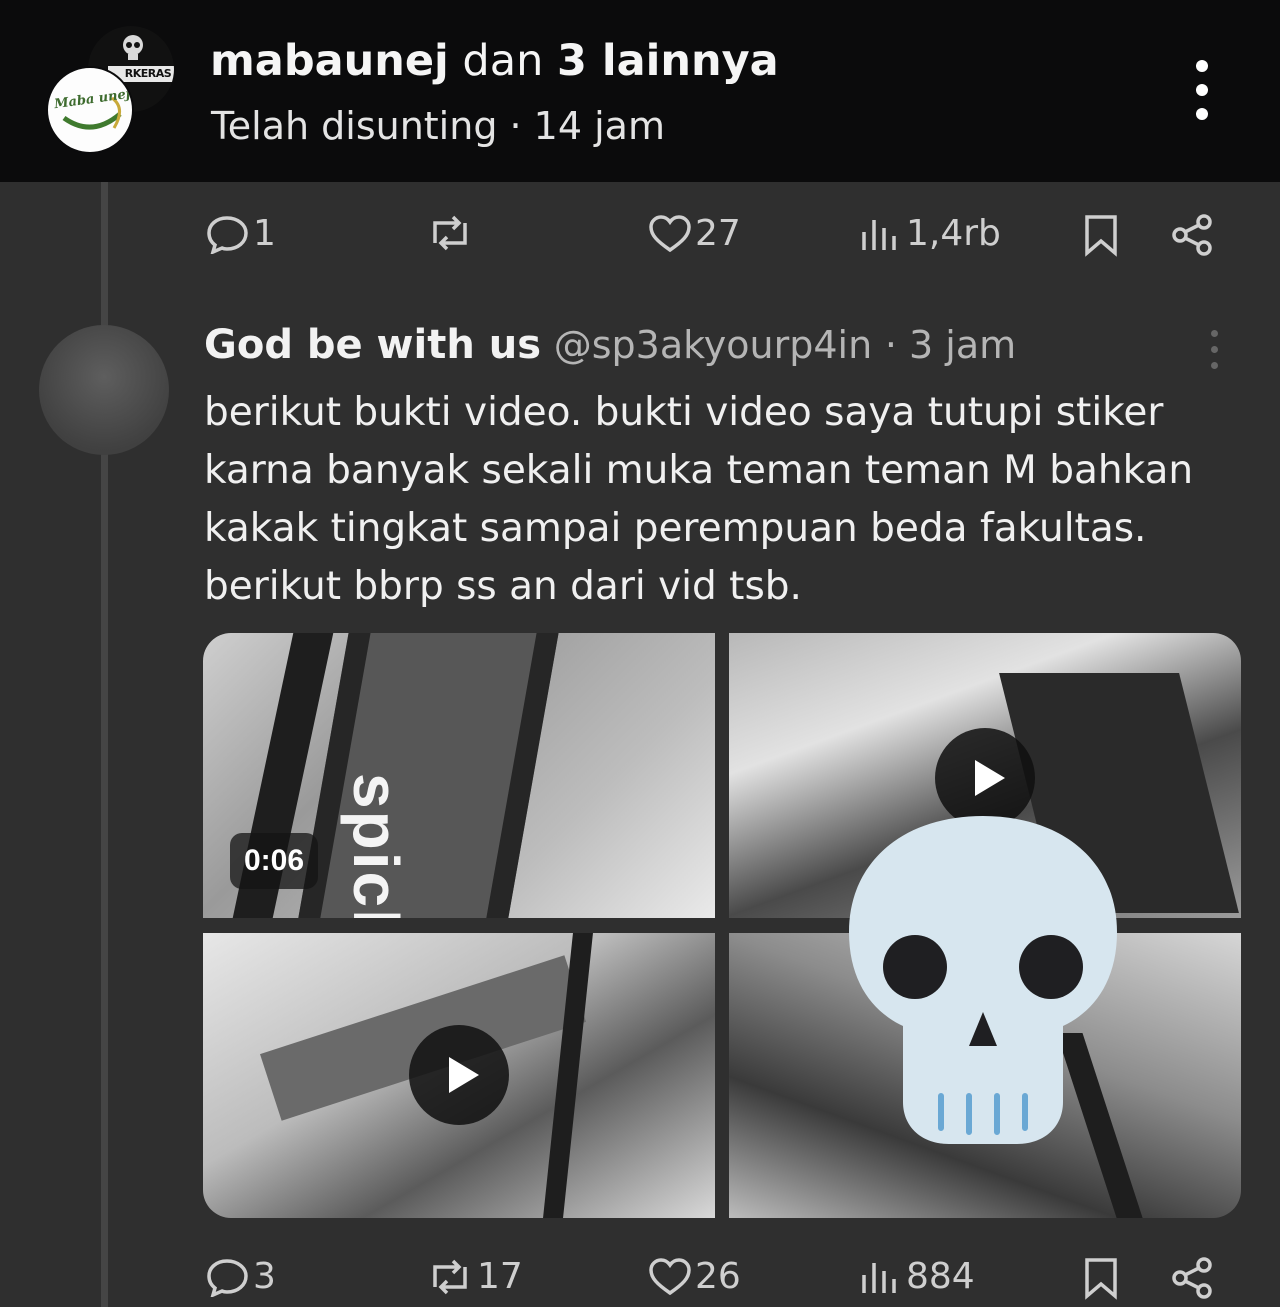 This screenshot has height=1307, width=1280. I want to click on notification-others: 3 lainnya, so click(668, 61).